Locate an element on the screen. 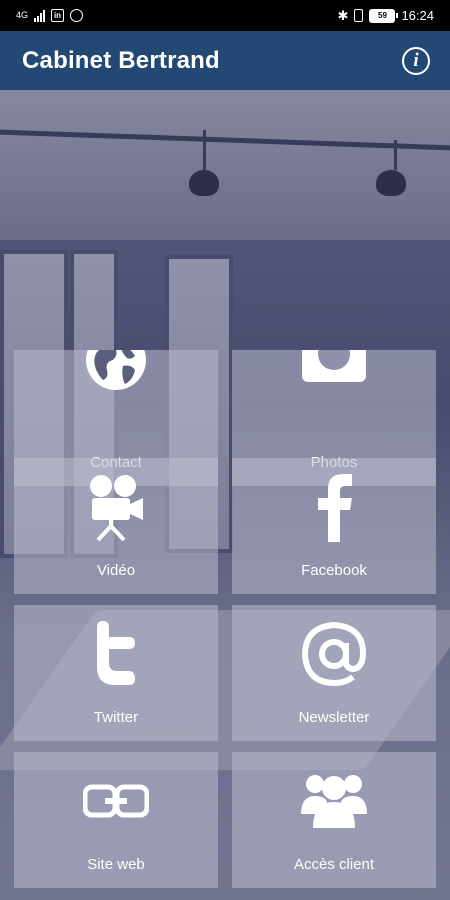  tile-video: Vidéo is located at coordinates (116, 526).